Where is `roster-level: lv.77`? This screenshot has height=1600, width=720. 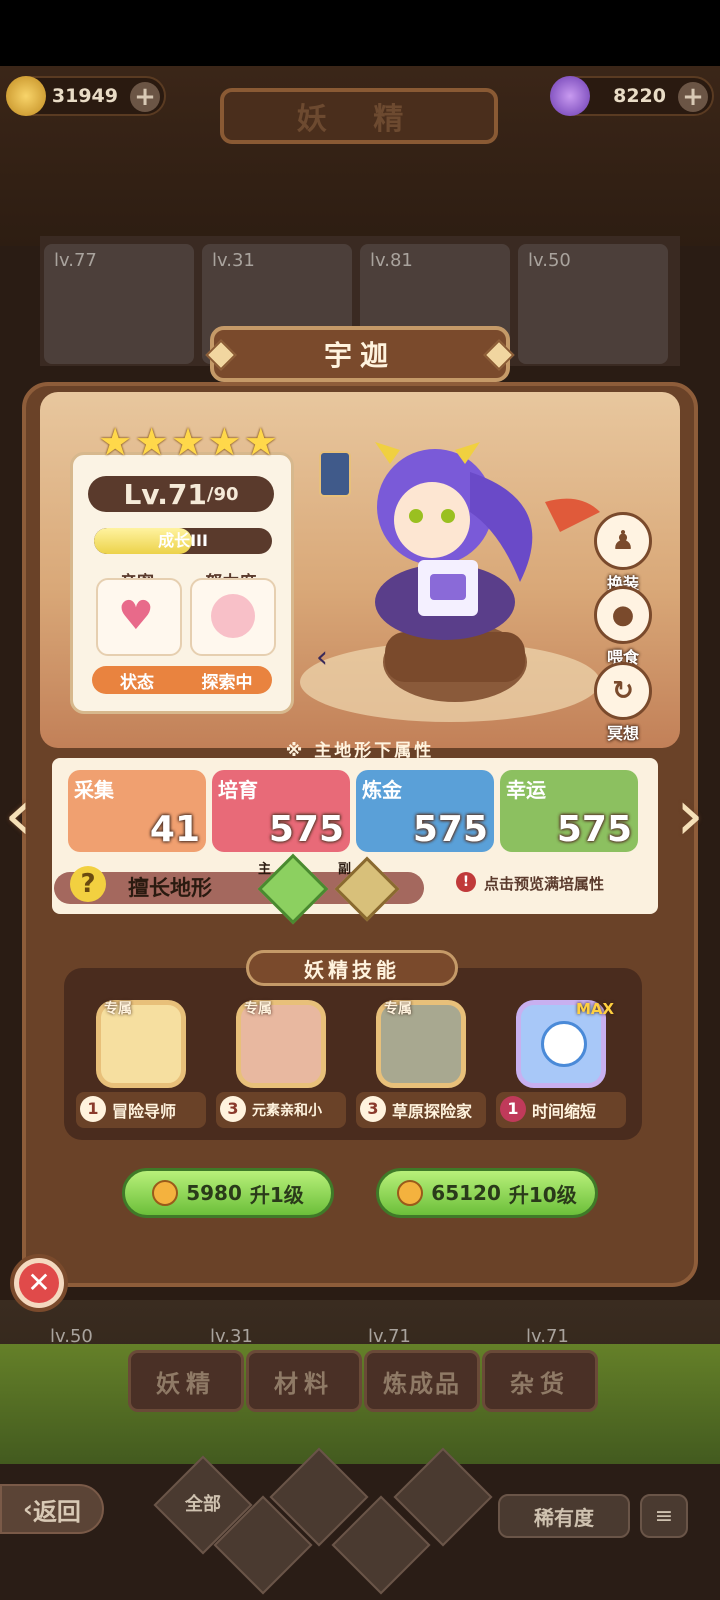
roster-level: lv.77 is located at coordinates (75, 260).